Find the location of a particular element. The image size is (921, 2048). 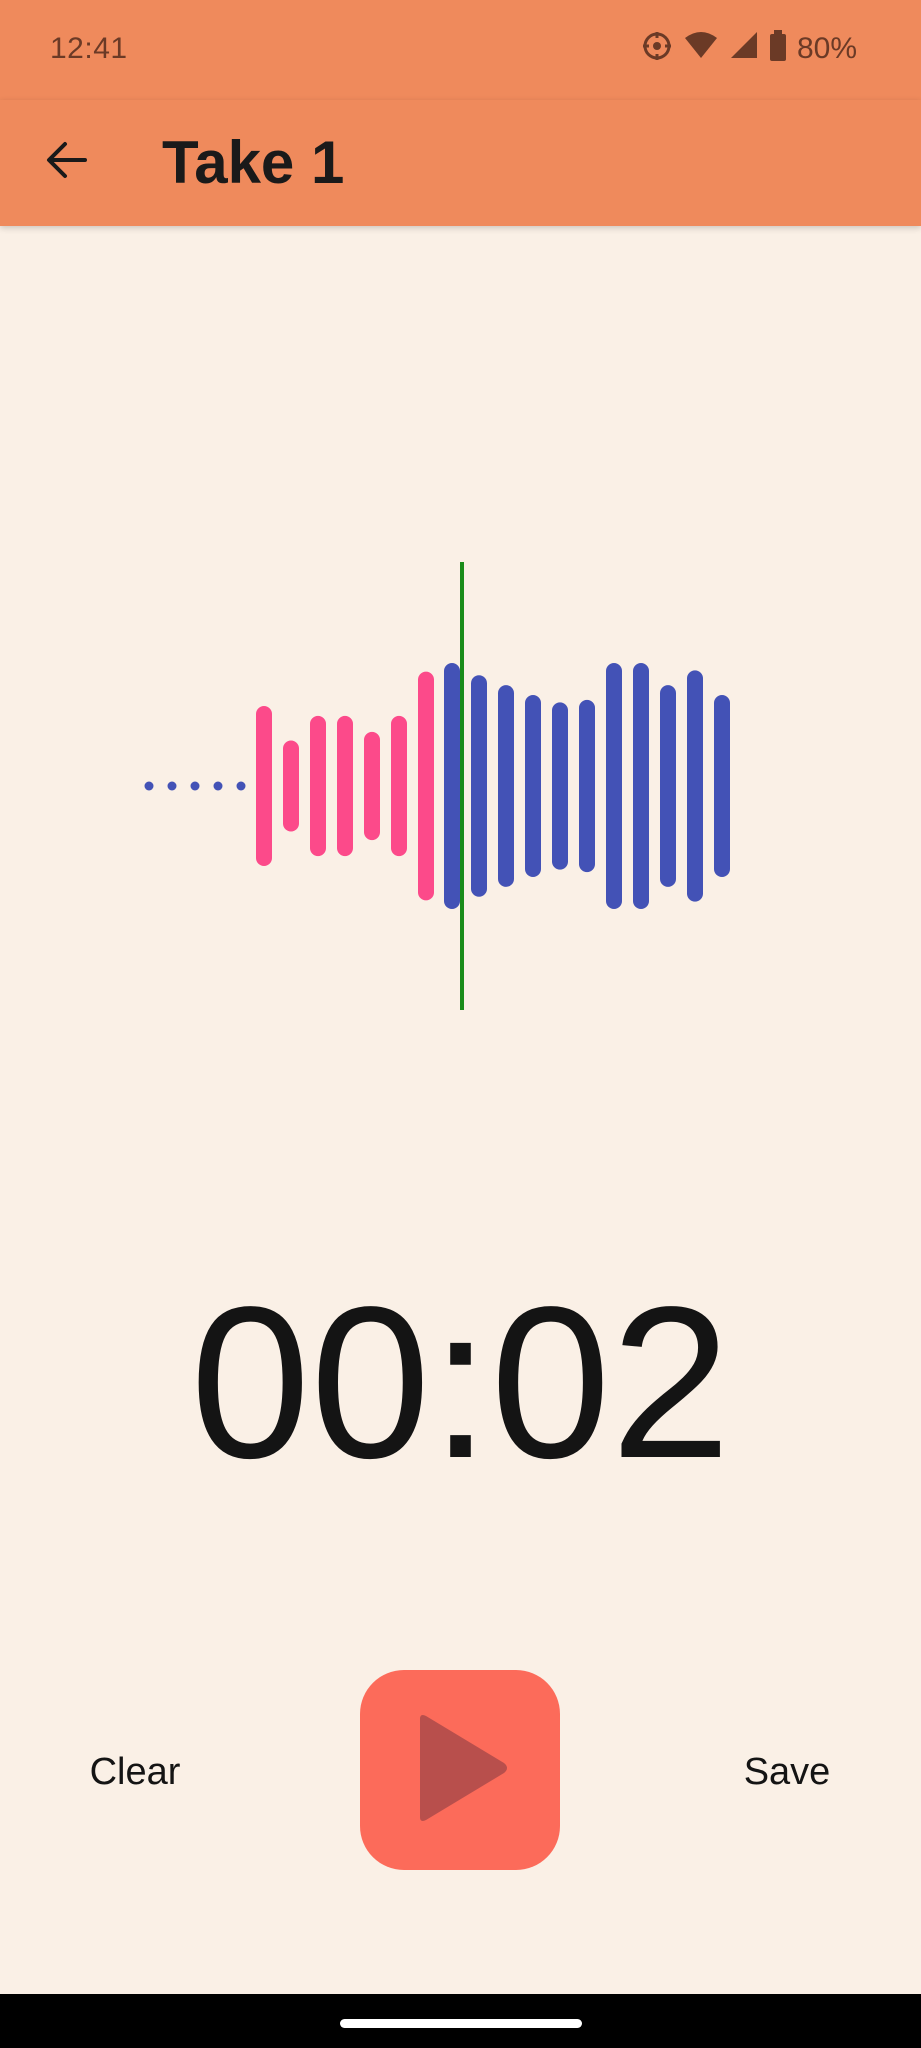

battery-percentage: 80% is located at coordinates (826, 48).